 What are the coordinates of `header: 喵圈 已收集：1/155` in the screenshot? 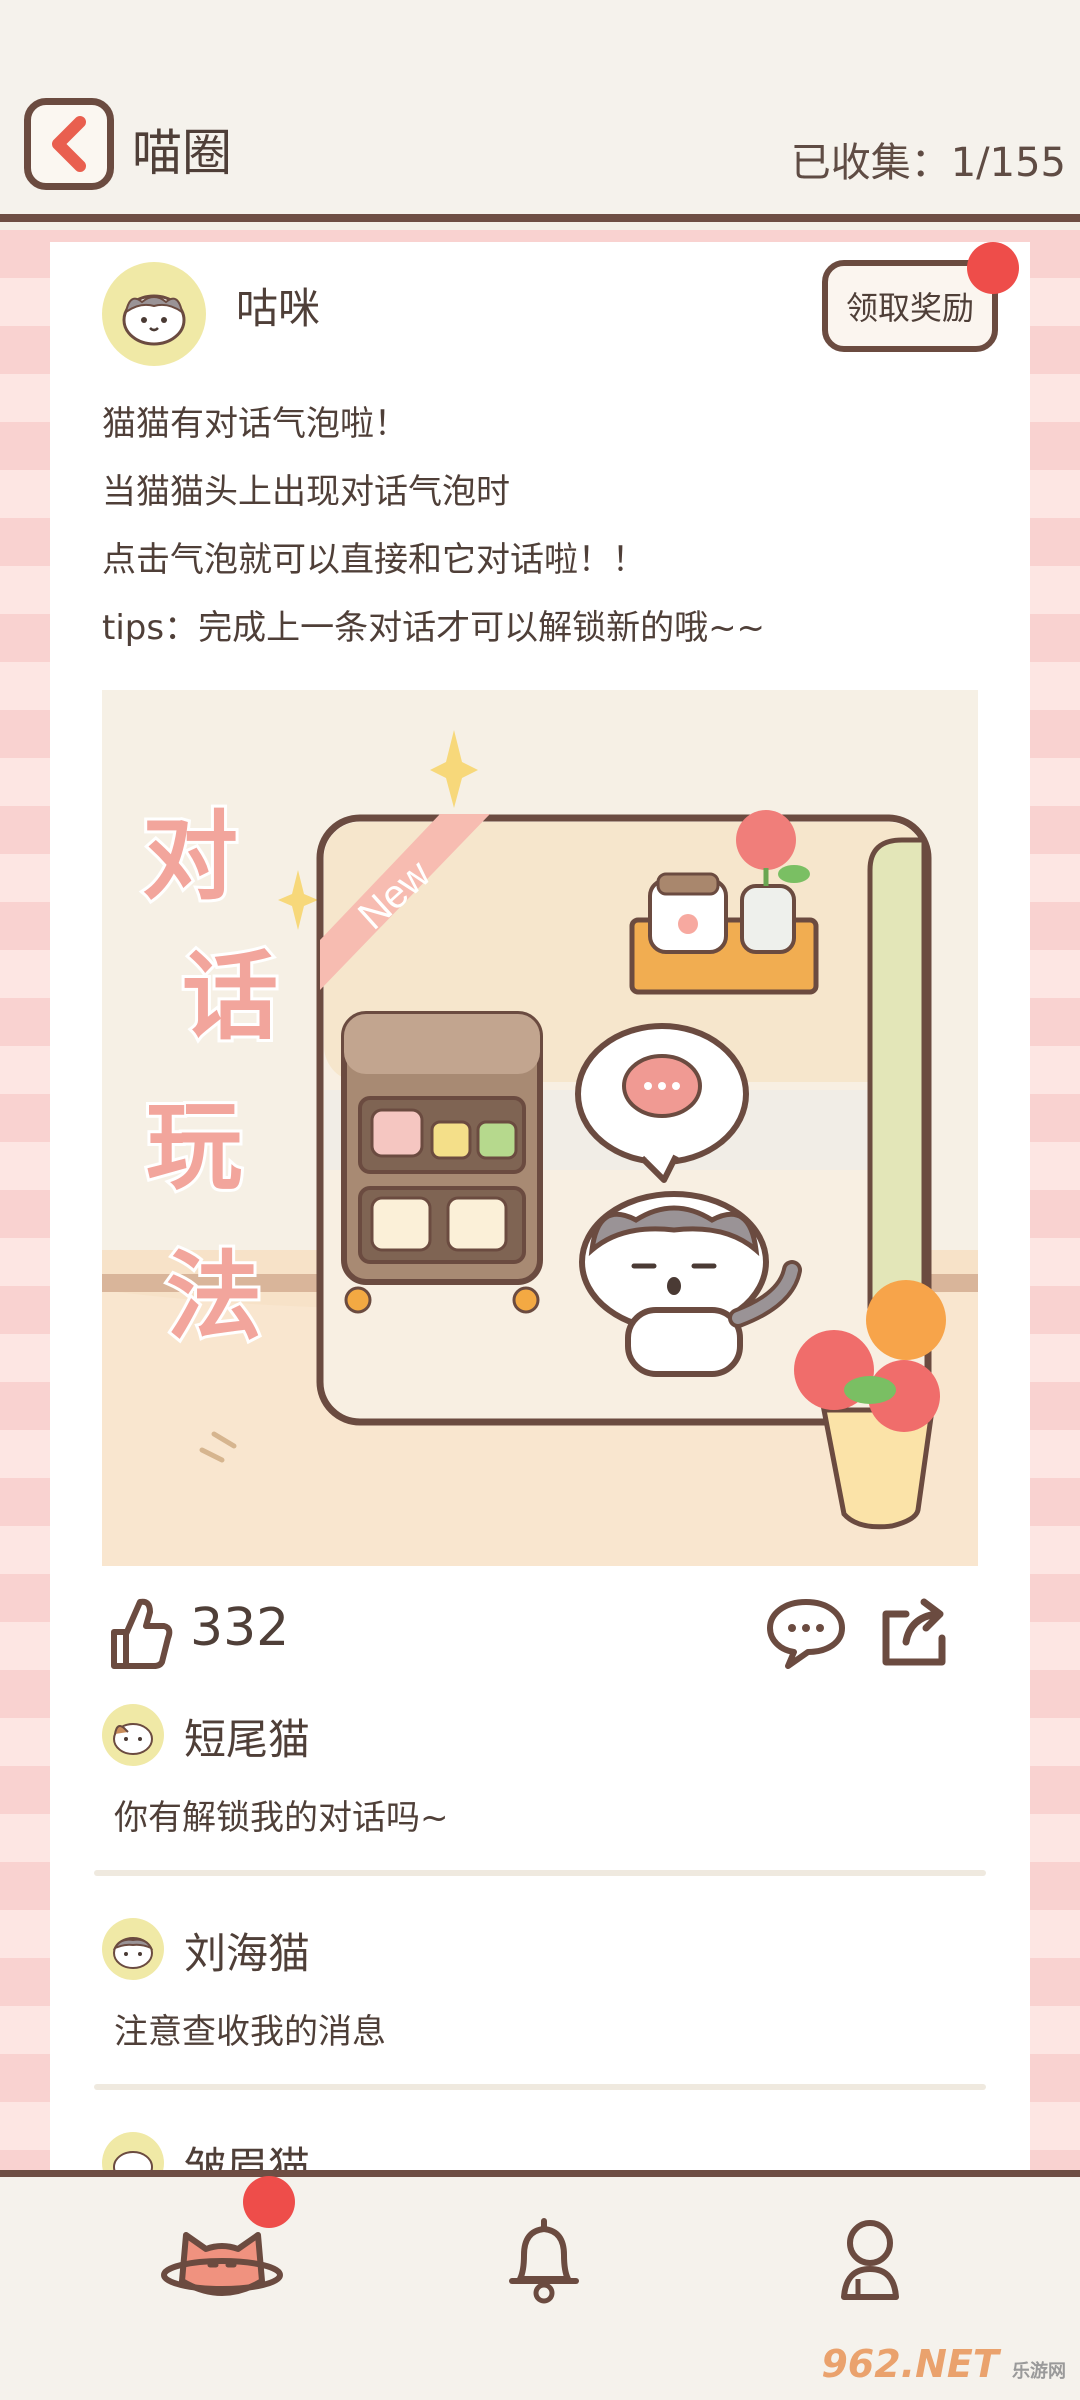 It's located at (540, 111).